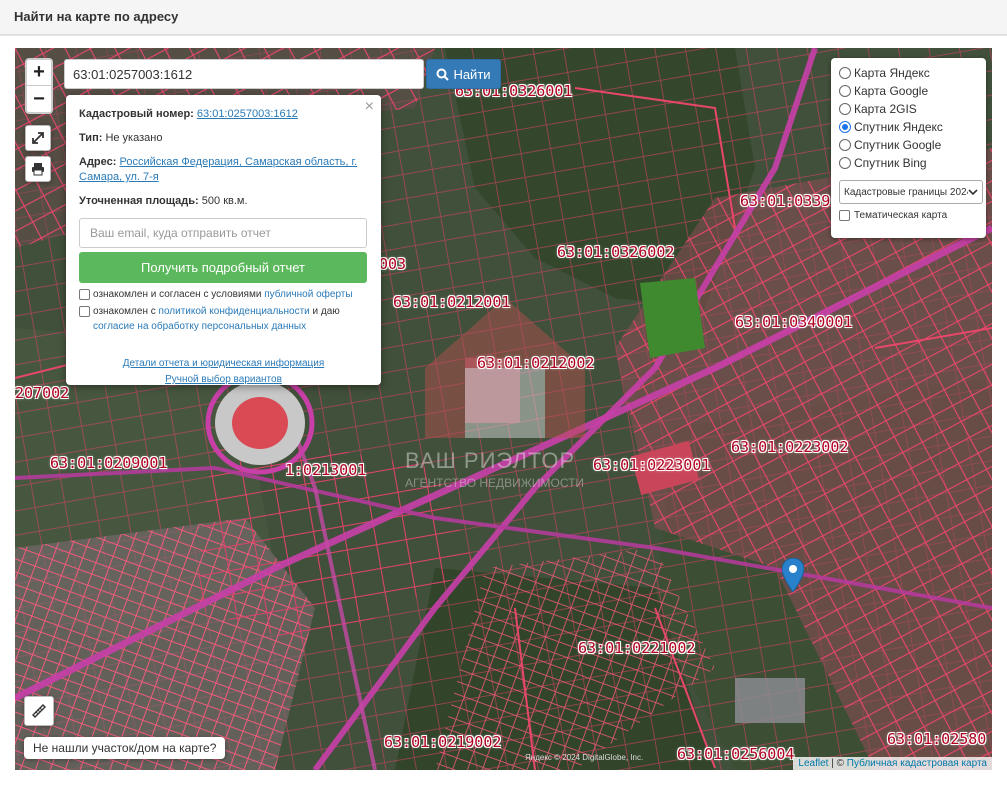  I want to click on thematic-label: Тематическая карта, so click(901, 215).